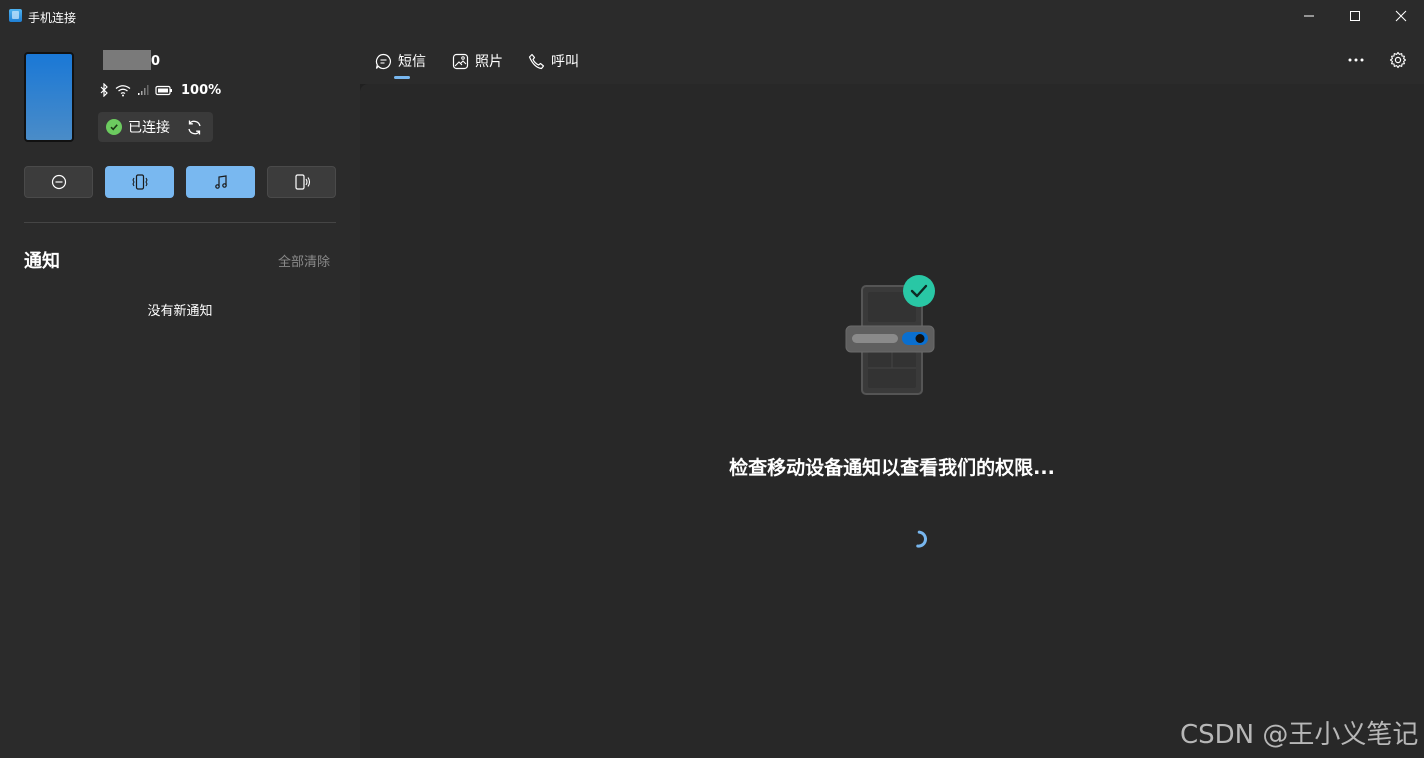 This screenshot has width=1424, height=758. Describe the element at coordinates (123, 90) in the screenshot. I see `wifi-icon` at that location.